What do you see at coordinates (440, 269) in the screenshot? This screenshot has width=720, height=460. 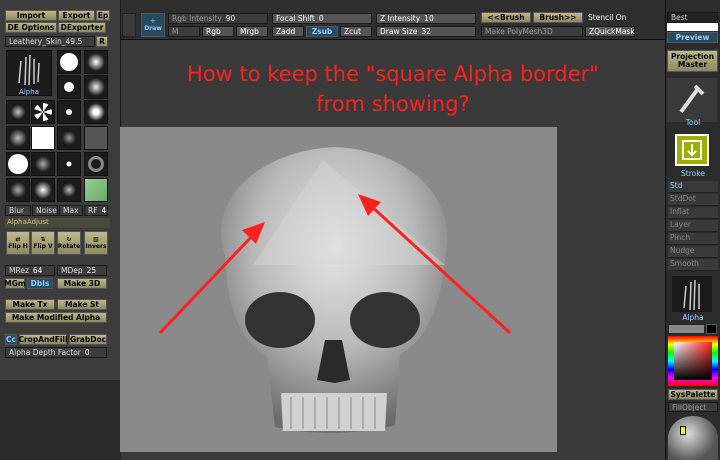 I see `arrow-right` at bounding box center [440, 269].